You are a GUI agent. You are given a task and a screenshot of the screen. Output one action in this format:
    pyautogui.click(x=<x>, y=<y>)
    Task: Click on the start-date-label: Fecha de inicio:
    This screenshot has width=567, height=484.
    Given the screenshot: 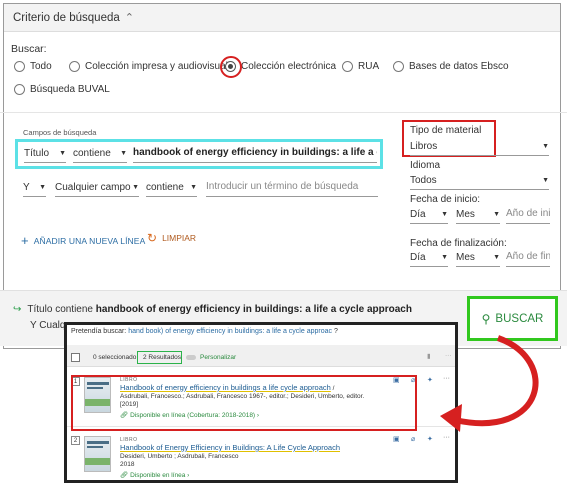 What is the action you would take?
    pyautogui.click(x=445, y=199)
    